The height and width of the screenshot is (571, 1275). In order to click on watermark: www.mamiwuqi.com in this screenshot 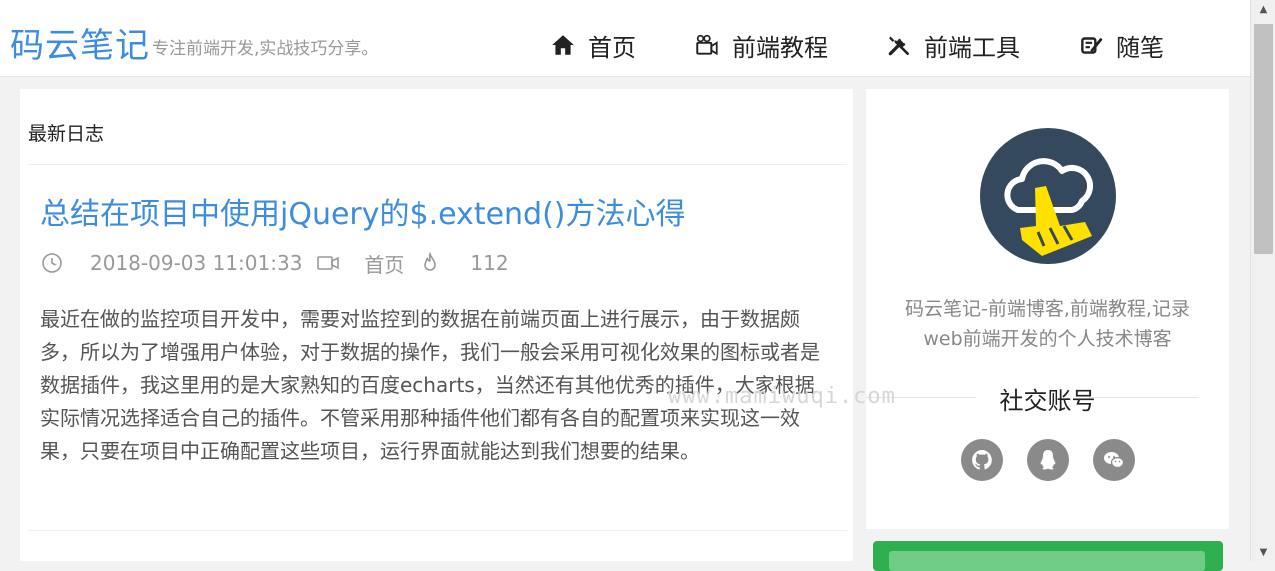, I will do `click(782, 396)`.